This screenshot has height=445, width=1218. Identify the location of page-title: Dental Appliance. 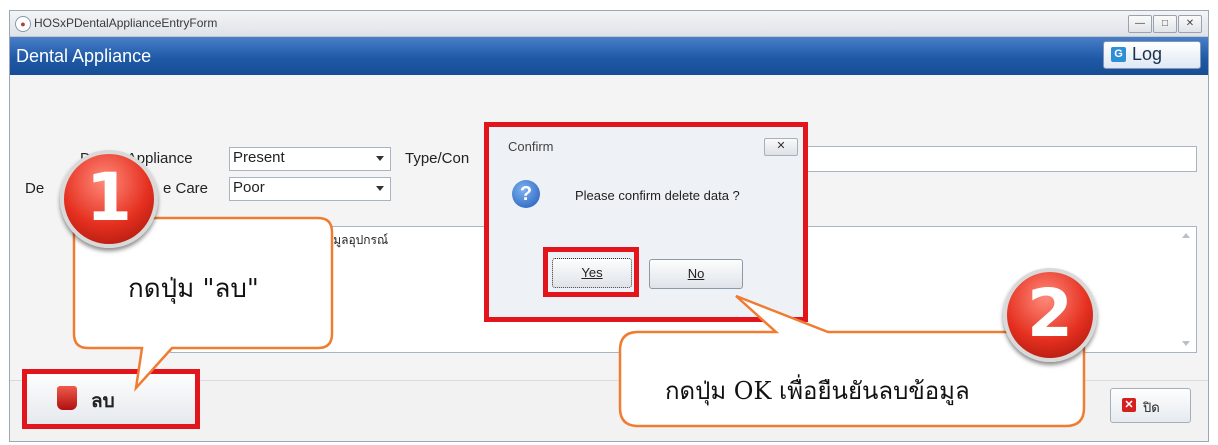
(84, 56).